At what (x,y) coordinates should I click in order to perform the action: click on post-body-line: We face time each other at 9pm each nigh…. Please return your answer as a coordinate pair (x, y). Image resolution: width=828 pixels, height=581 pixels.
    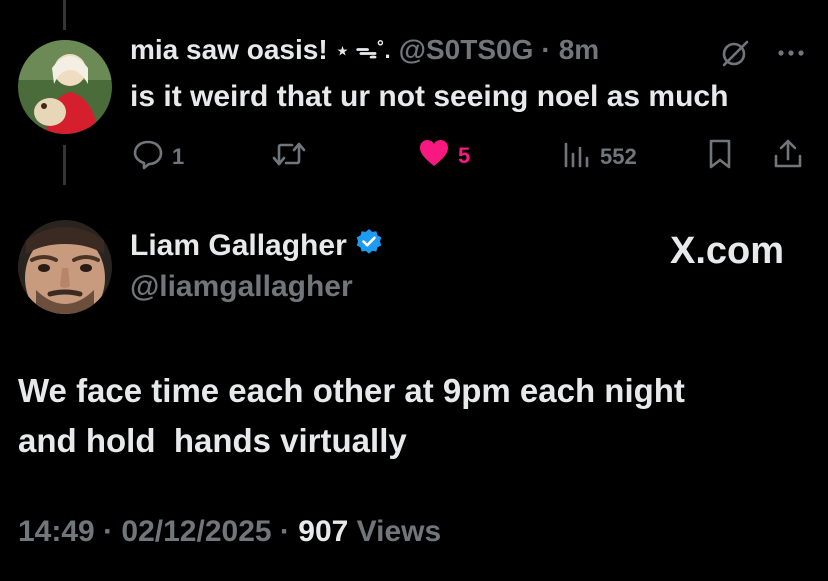
    Looking at the image, I should click on (351, 390).